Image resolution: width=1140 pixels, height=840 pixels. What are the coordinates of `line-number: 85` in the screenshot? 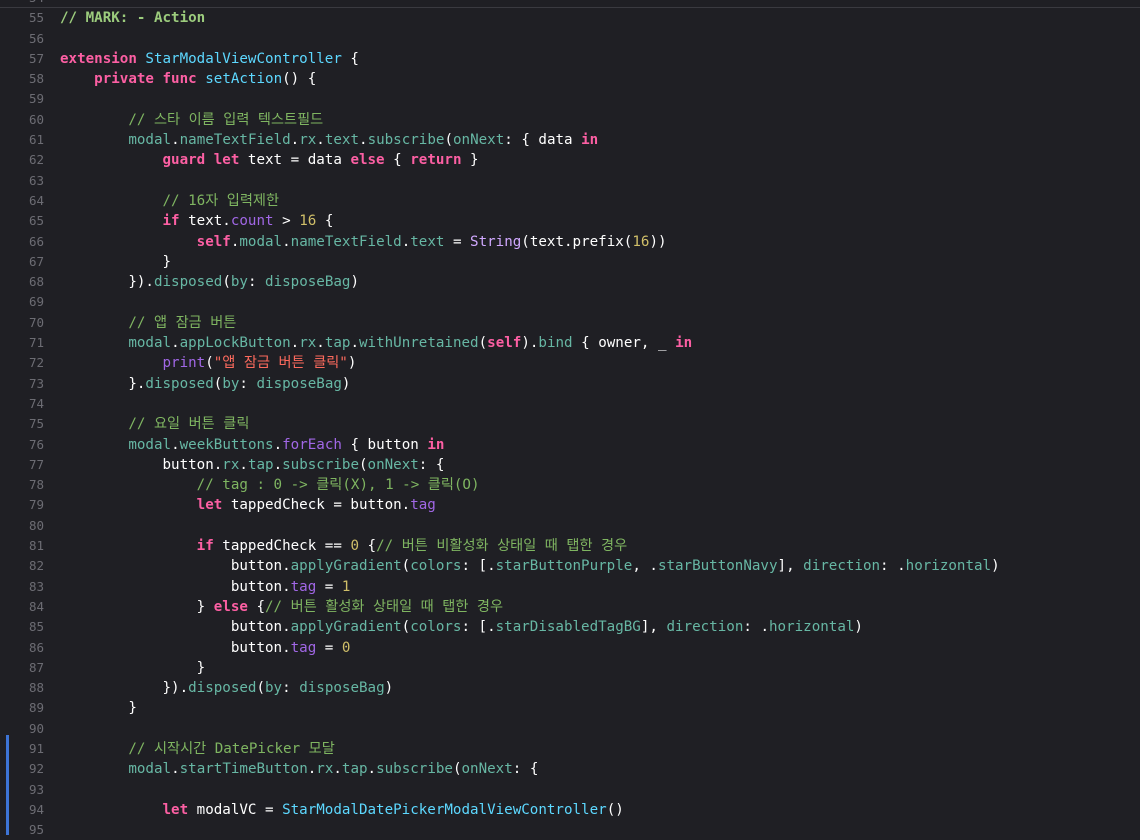 It's located at (36, 627).